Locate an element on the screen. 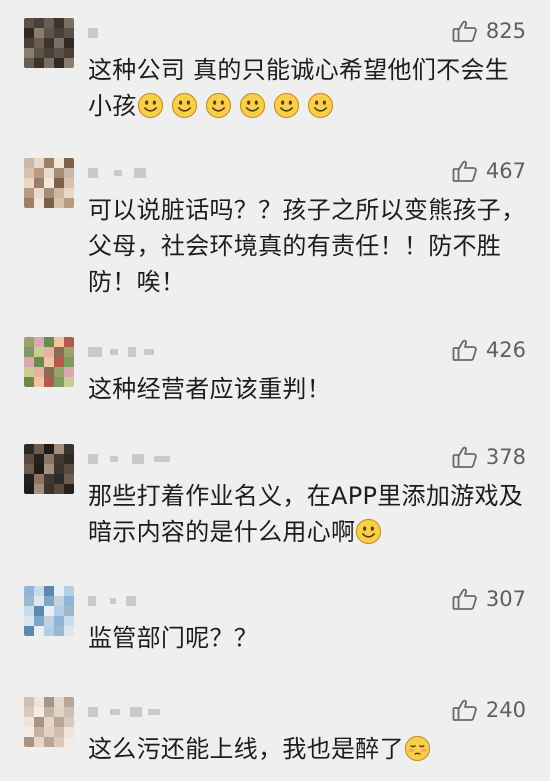 This screenshot has height=781, width=550. comment-text: 可以说脏话吗？？孩子之所以变熊孩子，父母，社会环境真的有责任！！防不胜防！唉！ is located at coordinates (308, 246).